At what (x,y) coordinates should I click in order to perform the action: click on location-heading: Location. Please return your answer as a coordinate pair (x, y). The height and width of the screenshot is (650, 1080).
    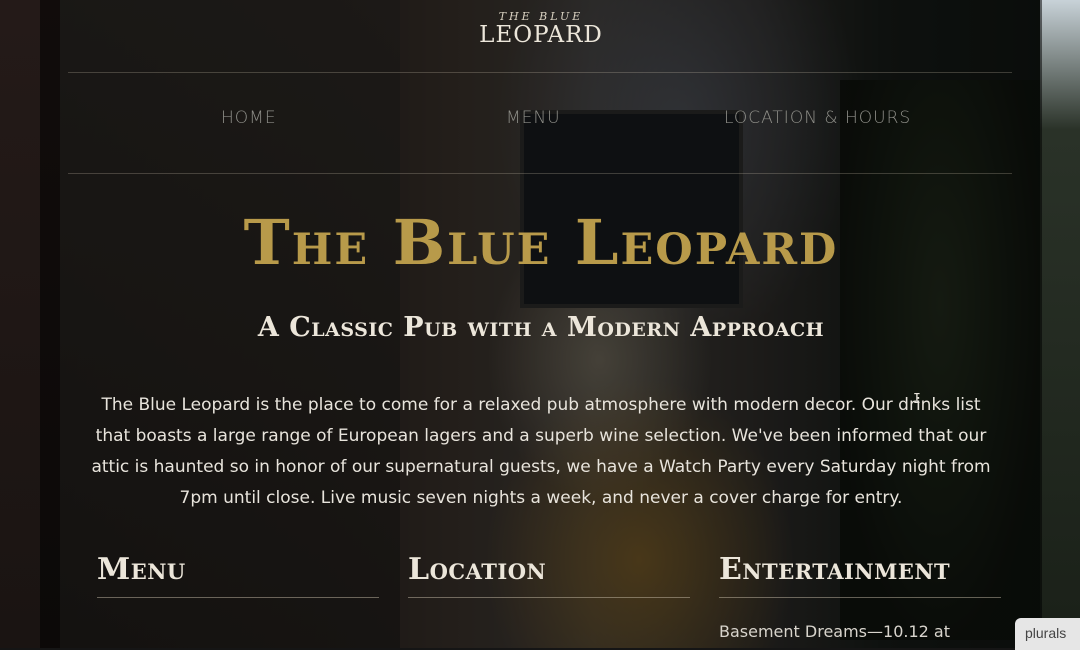
    Looking at the image, I should click on (549, 575).